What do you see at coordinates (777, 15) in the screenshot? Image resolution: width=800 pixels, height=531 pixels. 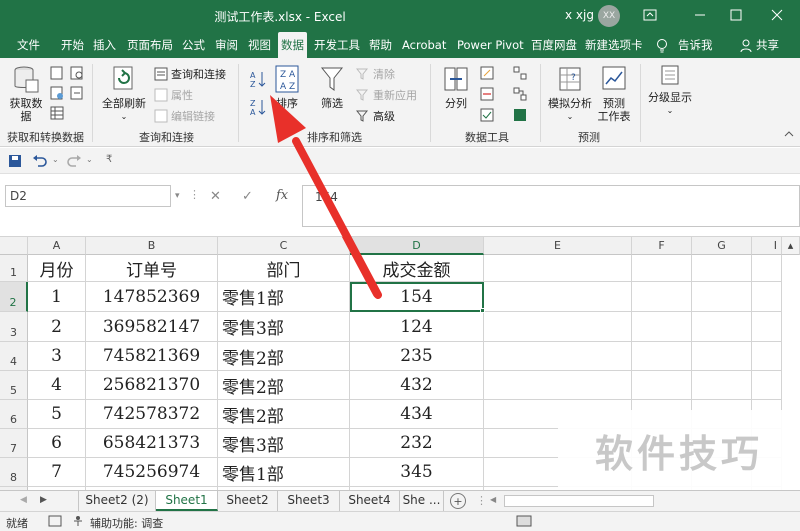 I see `close-icon` at bounding box center [777, 15].